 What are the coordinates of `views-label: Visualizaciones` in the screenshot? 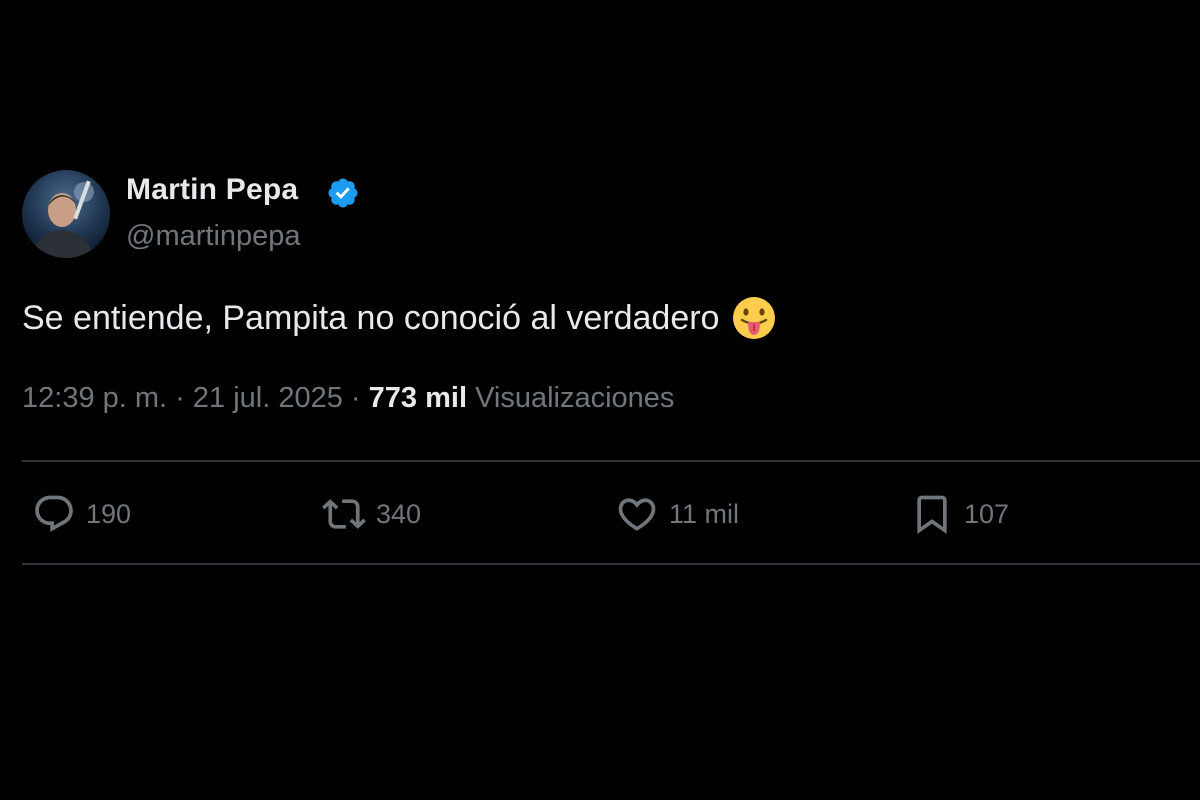 It's located at (575, 398).